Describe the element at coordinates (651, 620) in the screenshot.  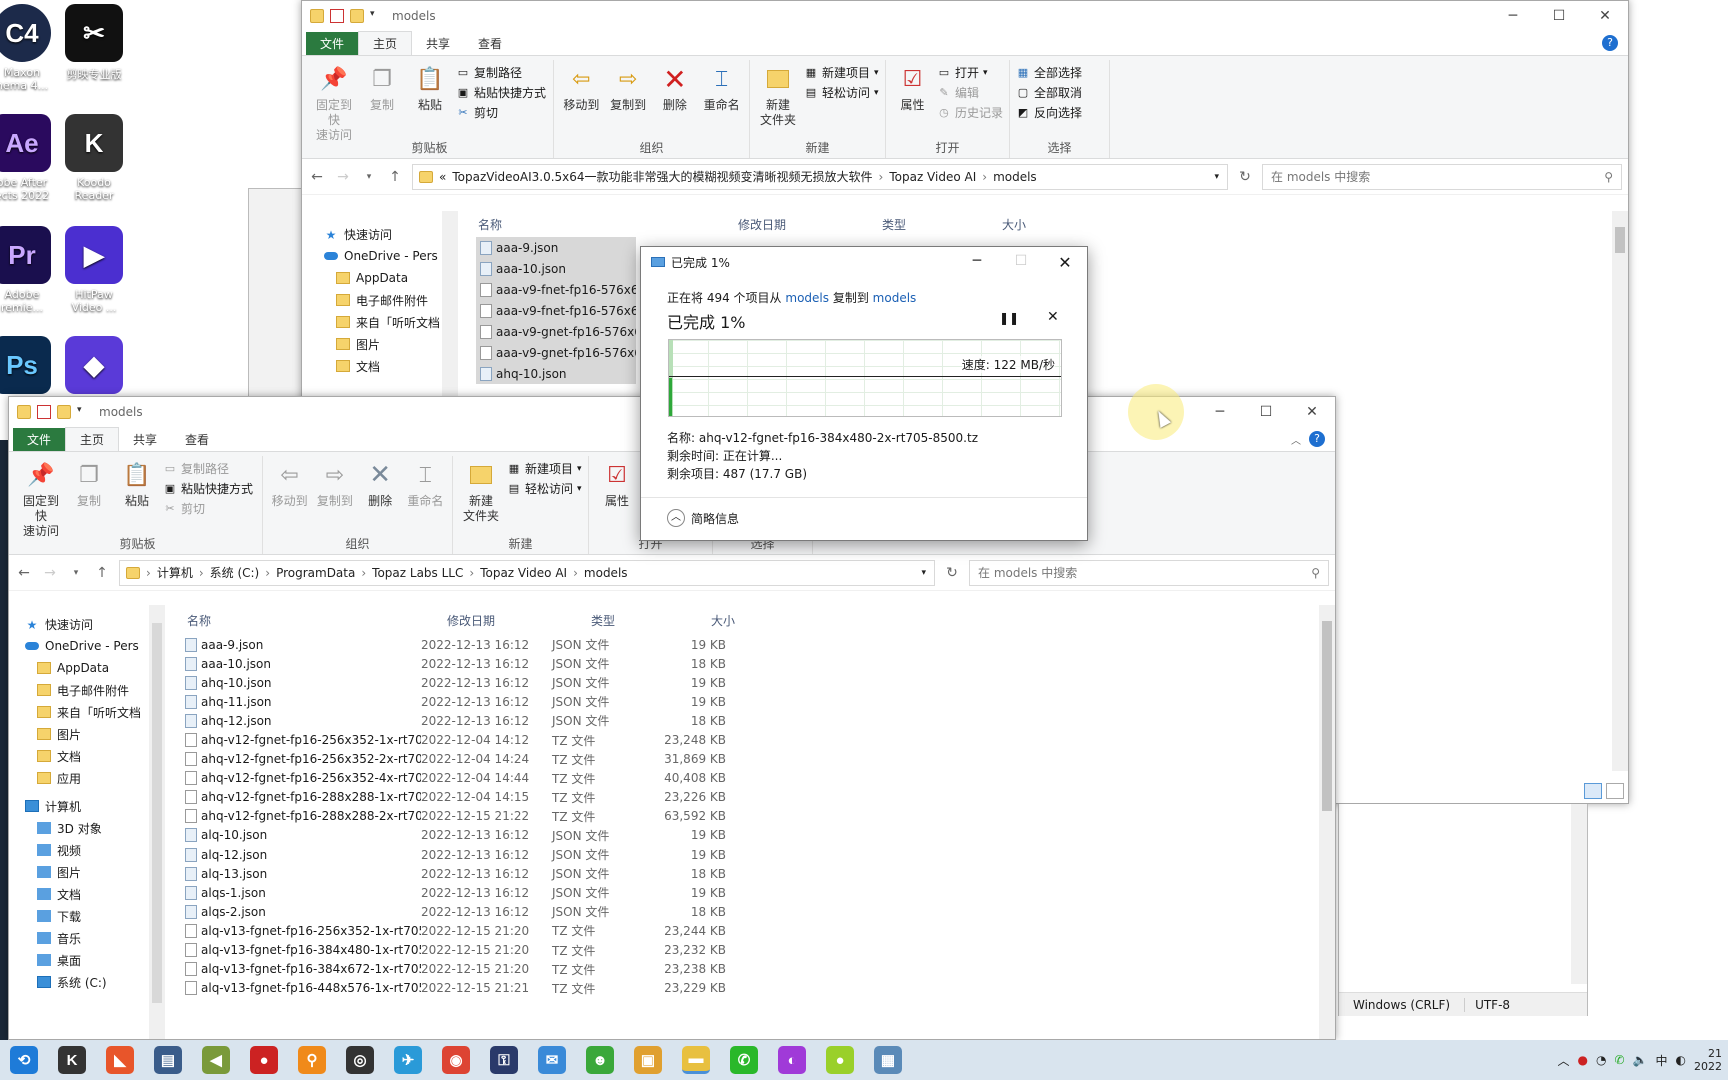
I see `column-header-type: 类型` at that location.